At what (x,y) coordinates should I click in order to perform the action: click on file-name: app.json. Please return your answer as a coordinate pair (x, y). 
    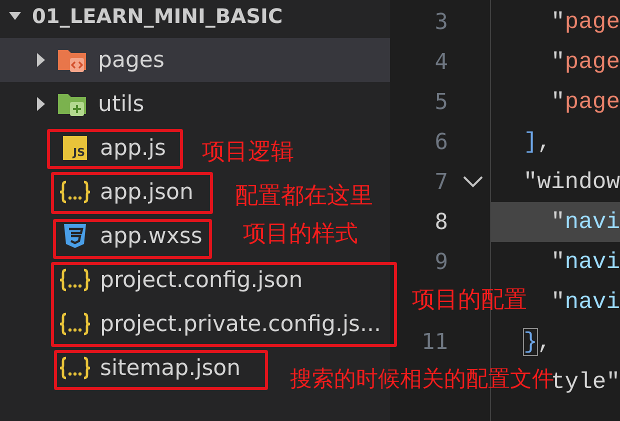
    Looking at the image, I should click on (147, 192).